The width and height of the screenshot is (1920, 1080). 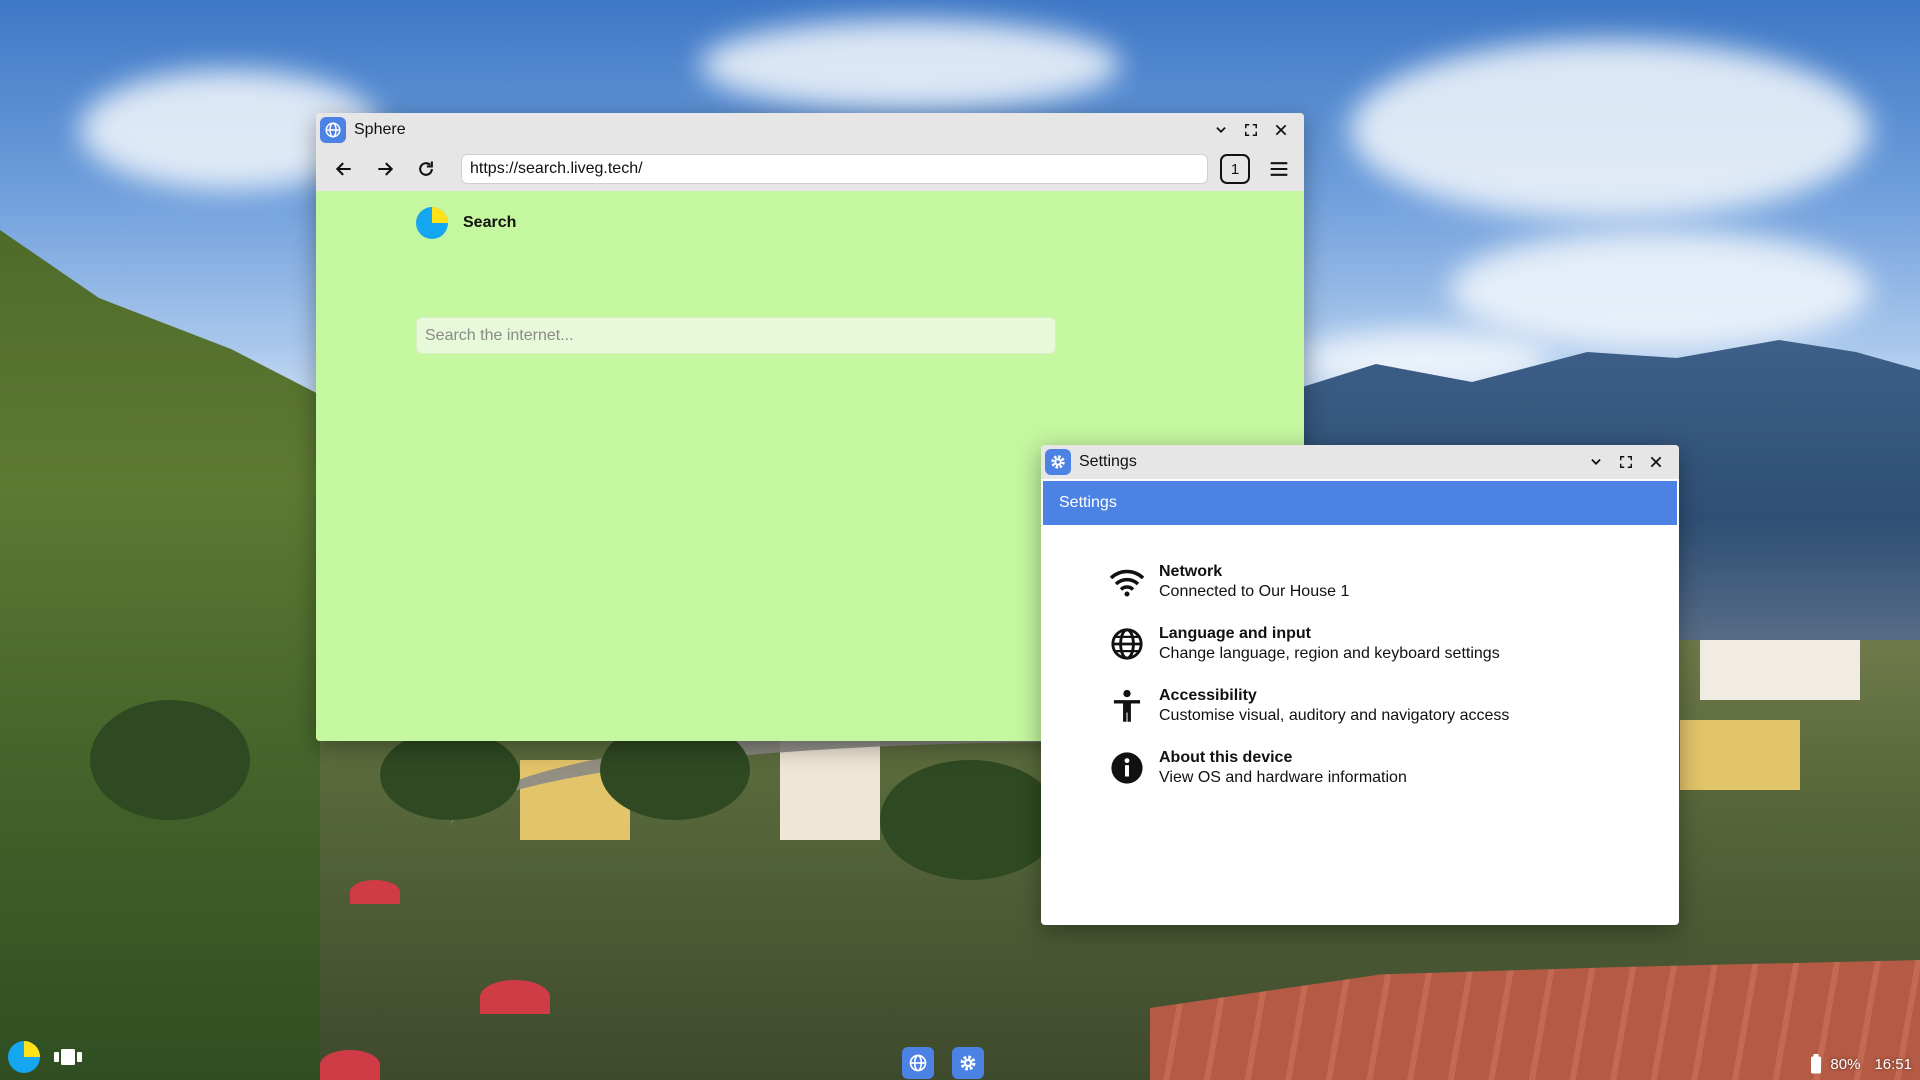 I want to click on arrow-right-icon, so click(x=386, y=169).